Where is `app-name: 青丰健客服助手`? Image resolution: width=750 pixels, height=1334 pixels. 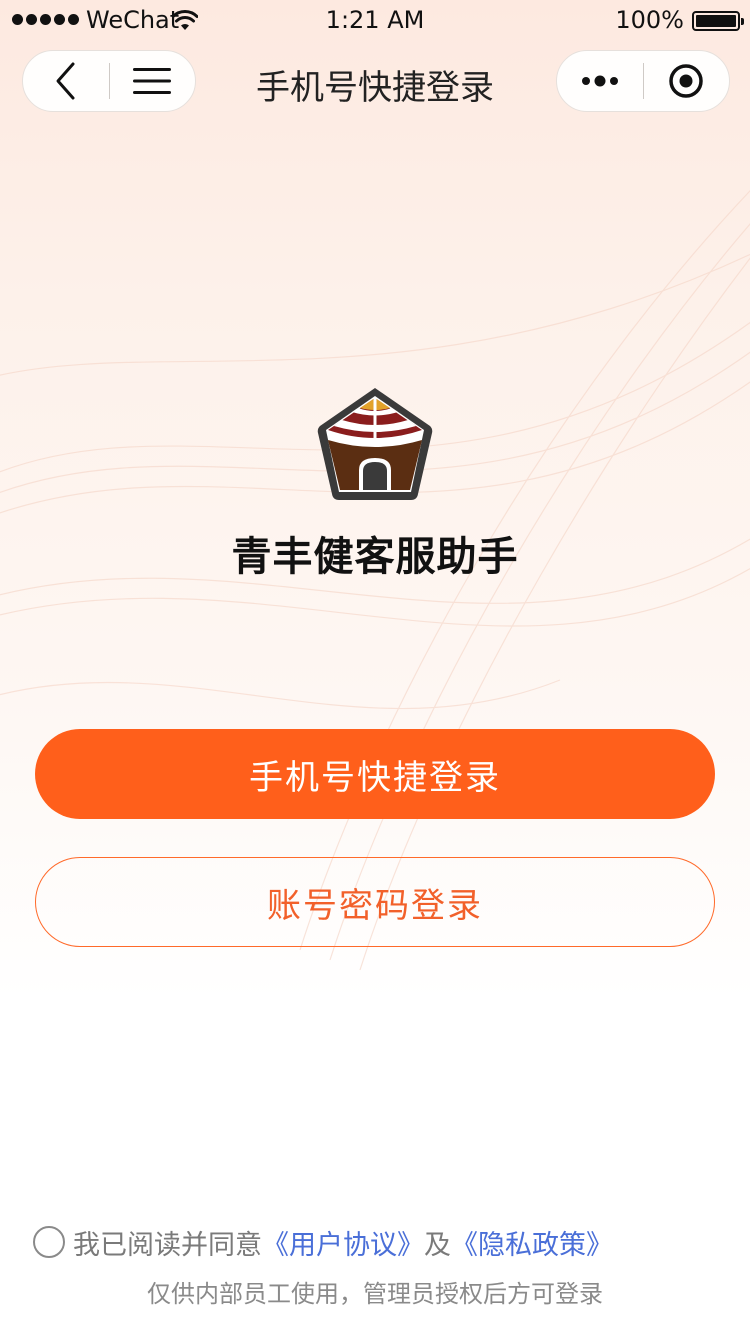 app-name: 青丰健客服助手 is located at coordinates (375, 557).